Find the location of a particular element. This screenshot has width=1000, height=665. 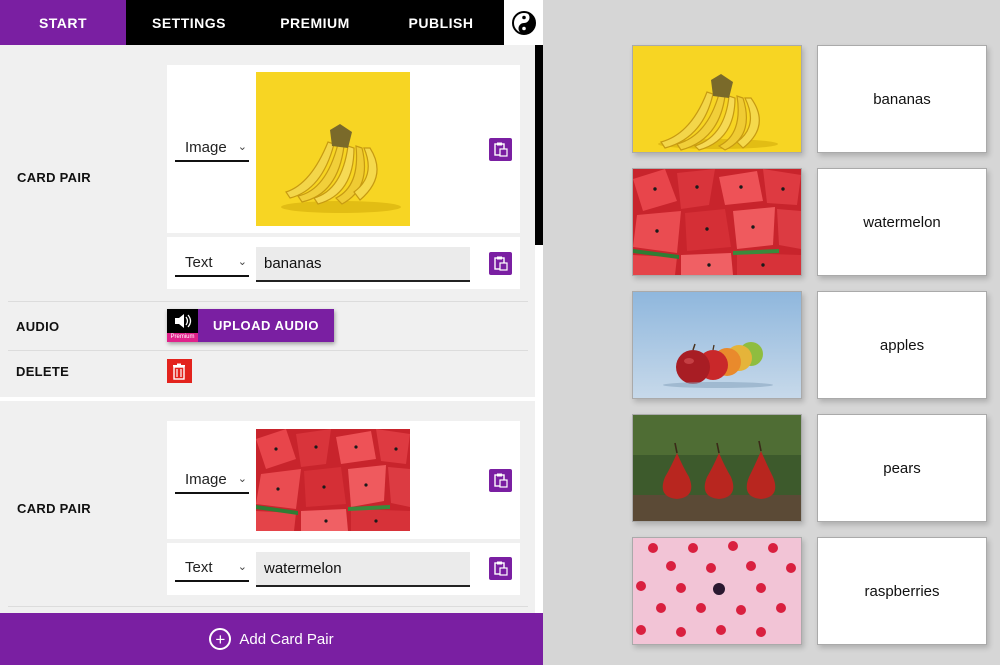

add-card-pair-label: Add Card Pair is located at coordinates (286, 639).